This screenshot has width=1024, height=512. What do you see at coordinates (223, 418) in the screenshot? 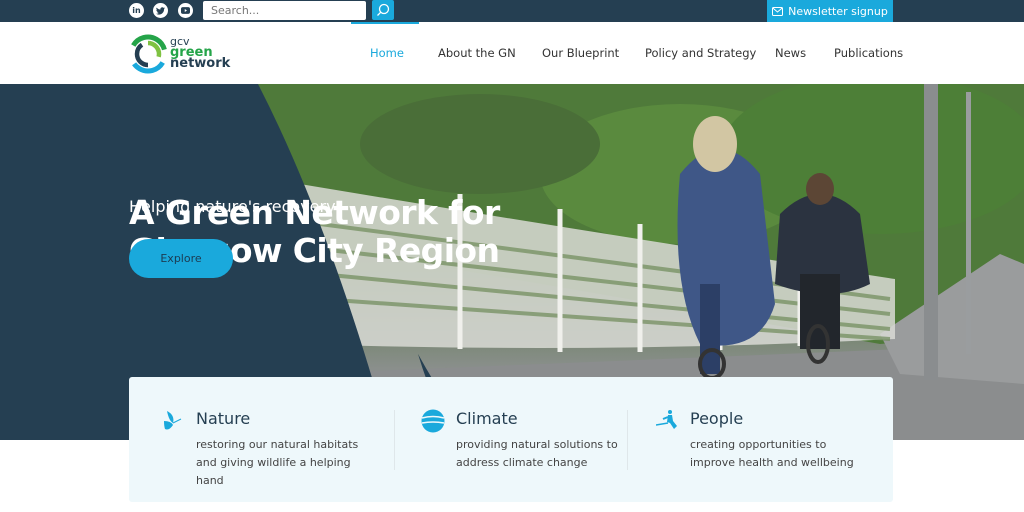
I see `card-title: Nature` at bounding box center [223, 418].